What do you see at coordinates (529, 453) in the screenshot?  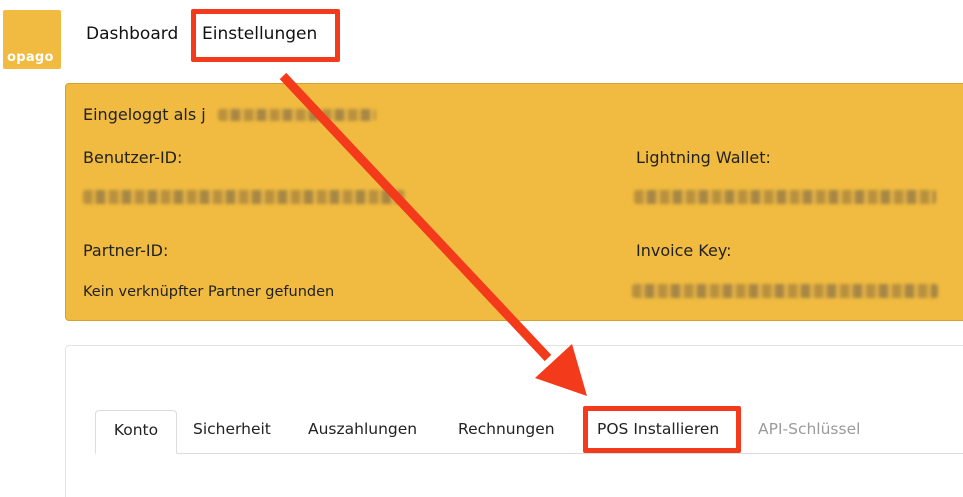 I see `tabs-divider` at bounding box center [529, 453].